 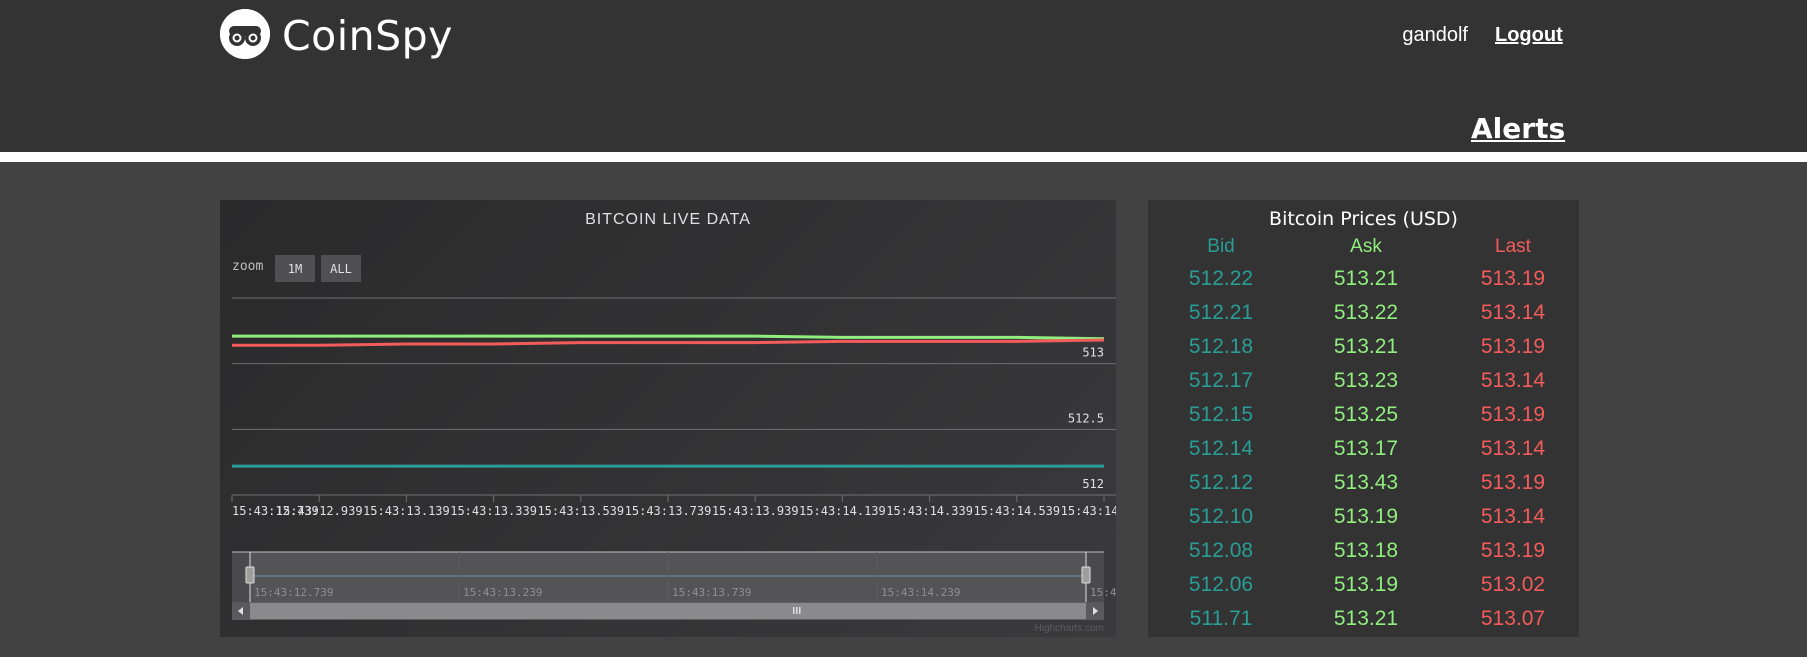 What do you see at coordinates (1529, 35) in the screenshot?
I see `logout-link: Logout` at bounding box center [1529, 35].